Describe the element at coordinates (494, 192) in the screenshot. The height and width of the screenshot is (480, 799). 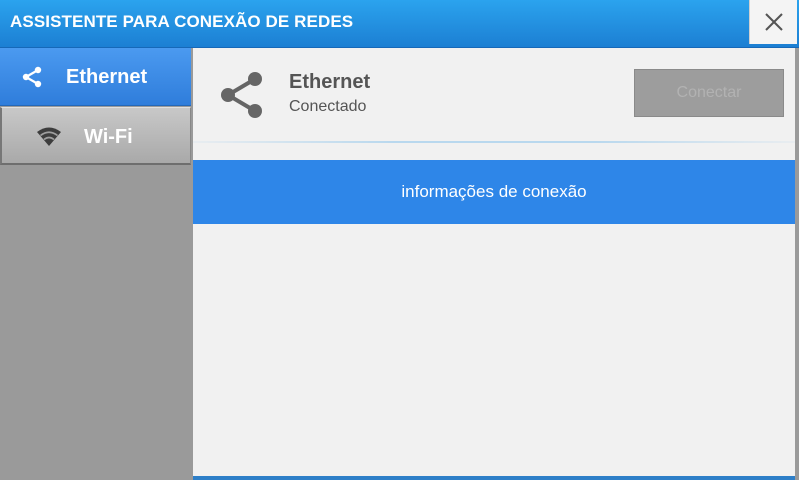
I see `connection-info-button: informações de conexão` at that location.